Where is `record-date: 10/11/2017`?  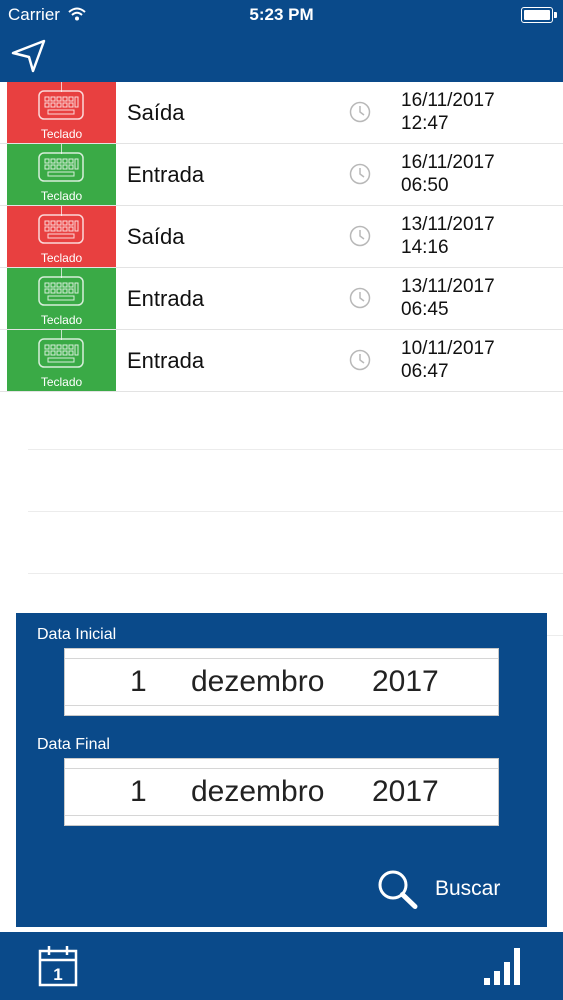
record-date: 10/11/2017 is located at coordinates (448, 348).